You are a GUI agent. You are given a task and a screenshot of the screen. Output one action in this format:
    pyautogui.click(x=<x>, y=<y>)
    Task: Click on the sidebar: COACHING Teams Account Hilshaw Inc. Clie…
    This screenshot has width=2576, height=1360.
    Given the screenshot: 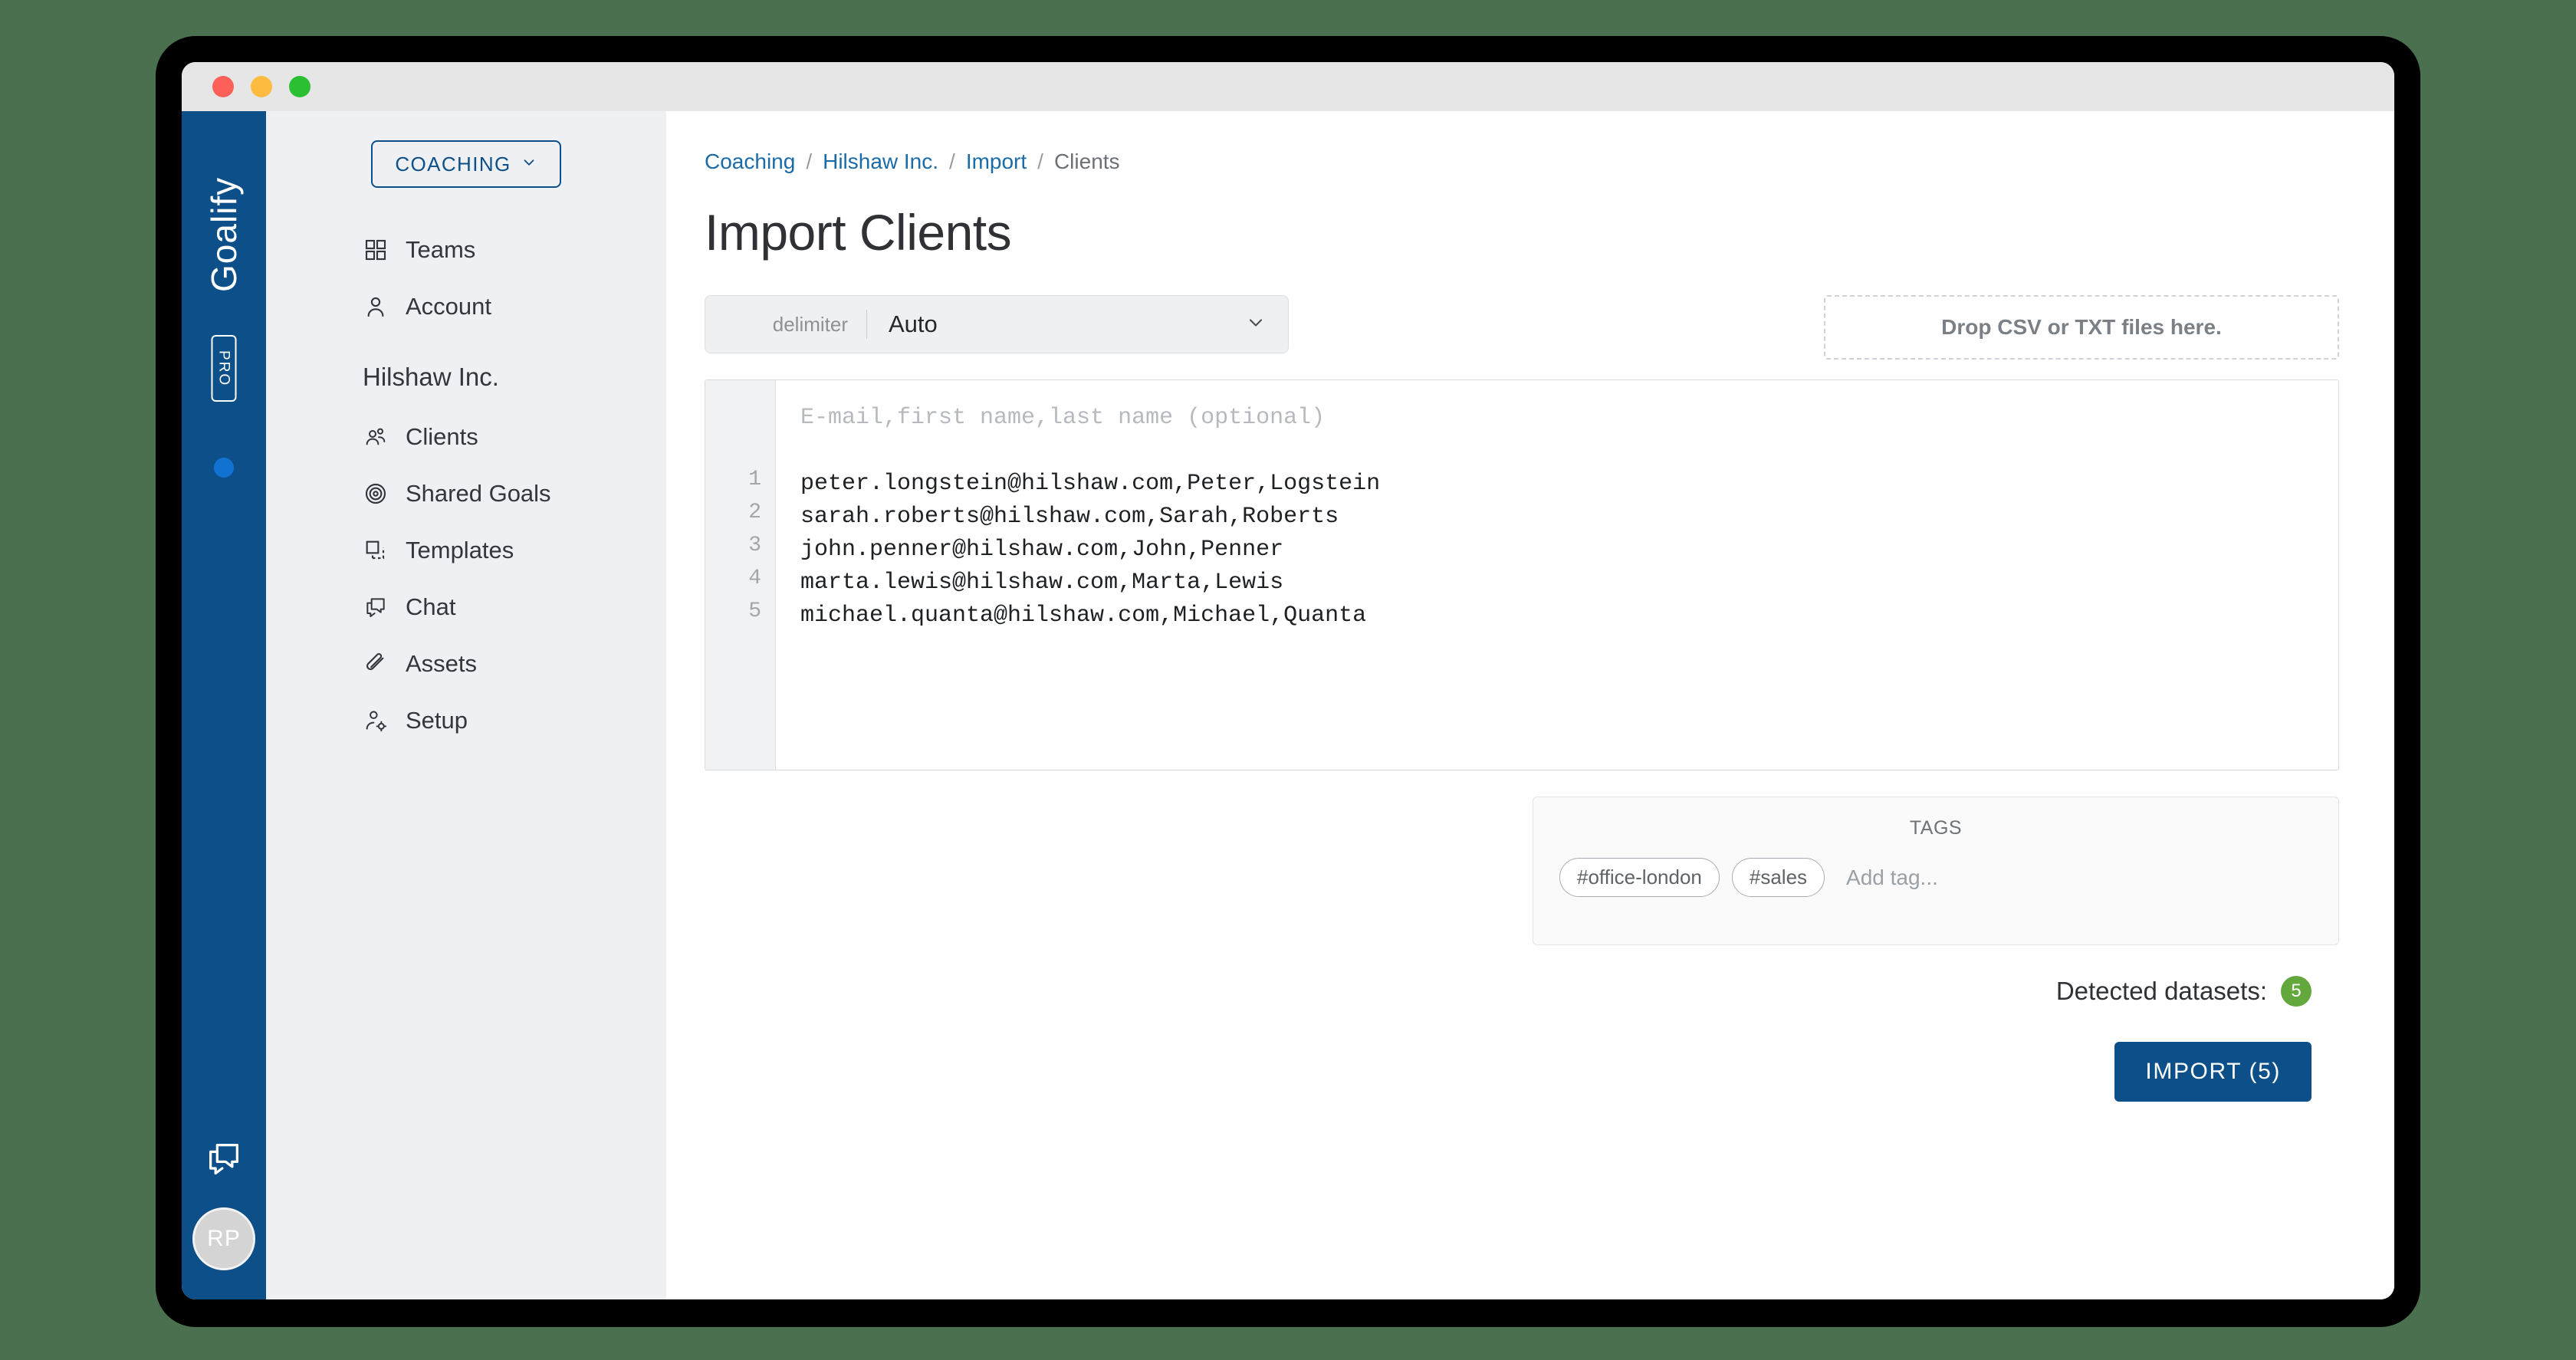 What is the action you would take?
    pyautogui.click(x=466, y=705)
    